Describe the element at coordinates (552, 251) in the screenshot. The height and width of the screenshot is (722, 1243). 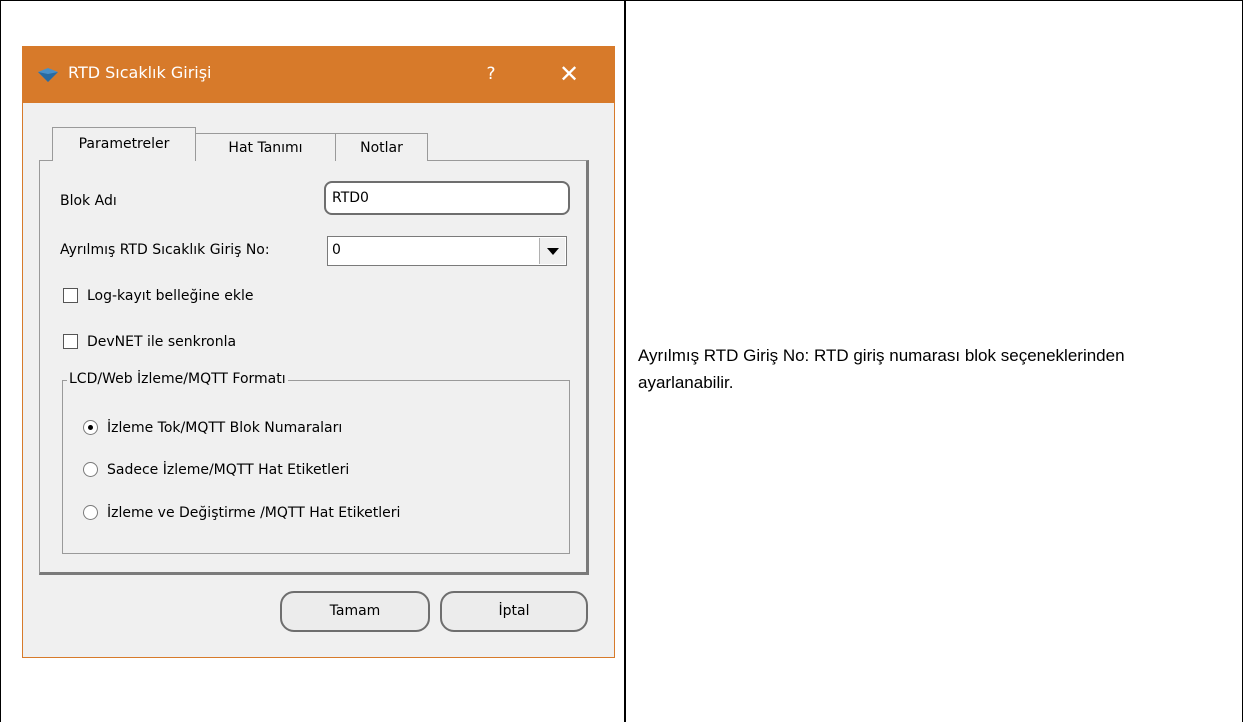
I see `dropdown-arrow-icon` at that location.